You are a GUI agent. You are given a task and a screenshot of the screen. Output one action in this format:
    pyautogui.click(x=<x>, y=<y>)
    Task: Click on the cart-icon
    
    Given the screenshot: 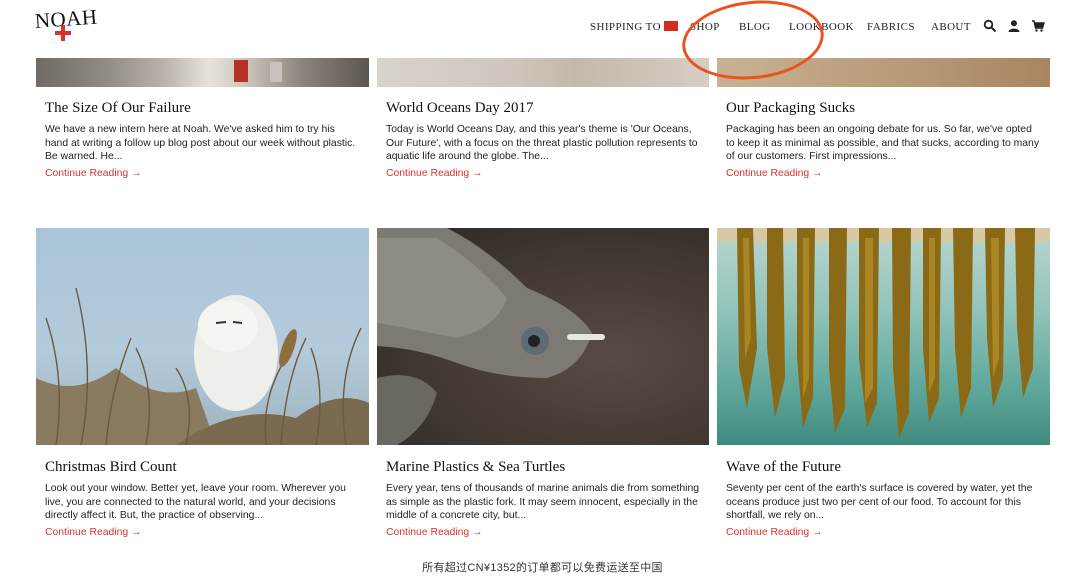 What is the action you would take?
    pyautogui.click(x=1038, y=26)
    